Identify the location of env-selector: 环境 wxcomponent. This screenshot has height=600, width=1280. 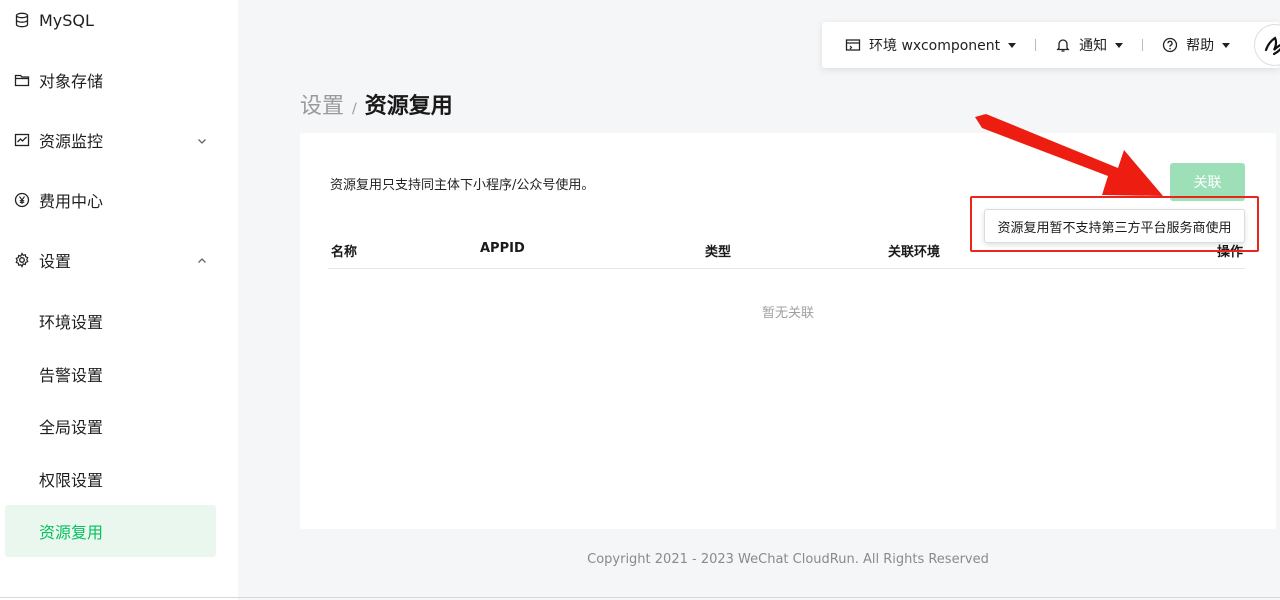
(931, 45).